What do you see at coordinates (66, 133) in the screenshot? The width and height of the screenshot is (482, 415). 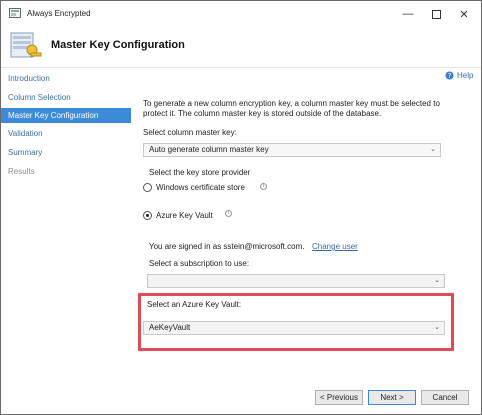 I see `sidebar-item-validation: Validation` at bounding box center [66, 133].